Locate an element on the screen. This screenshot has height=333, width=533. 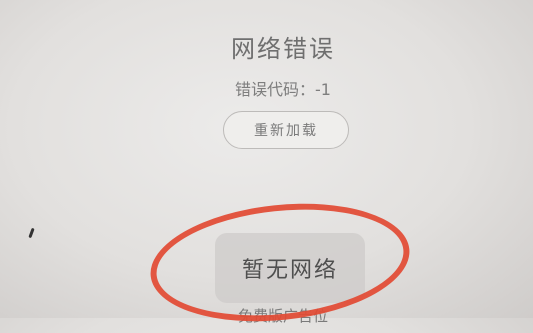
error-title: 网络错误 is located at coordinates (283, 49).